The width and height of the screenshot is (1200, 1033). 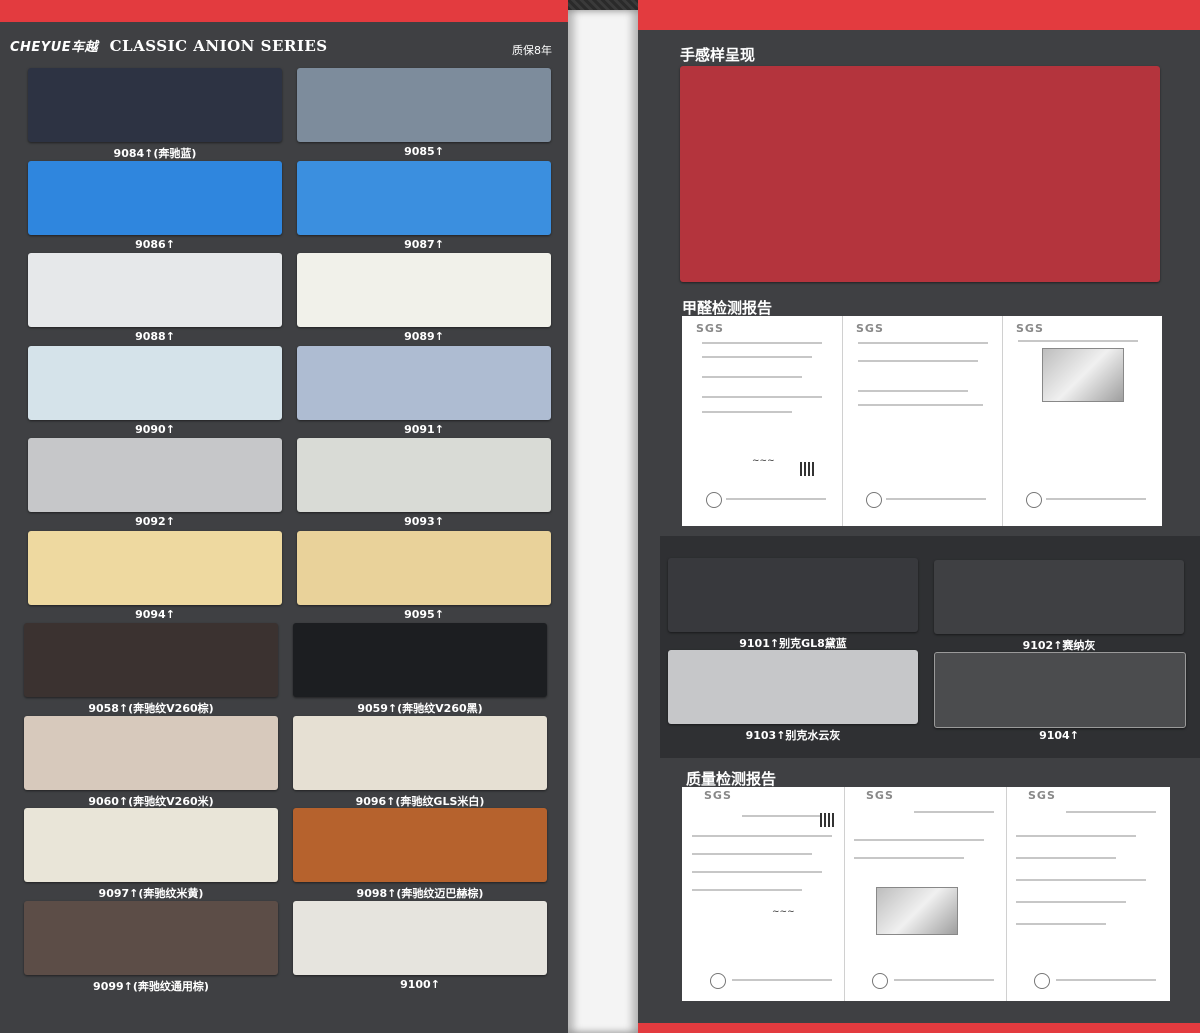 I want to click on formaldehyde-report: SGS ~~~ SGS SGS, so click(x=922, y=421).